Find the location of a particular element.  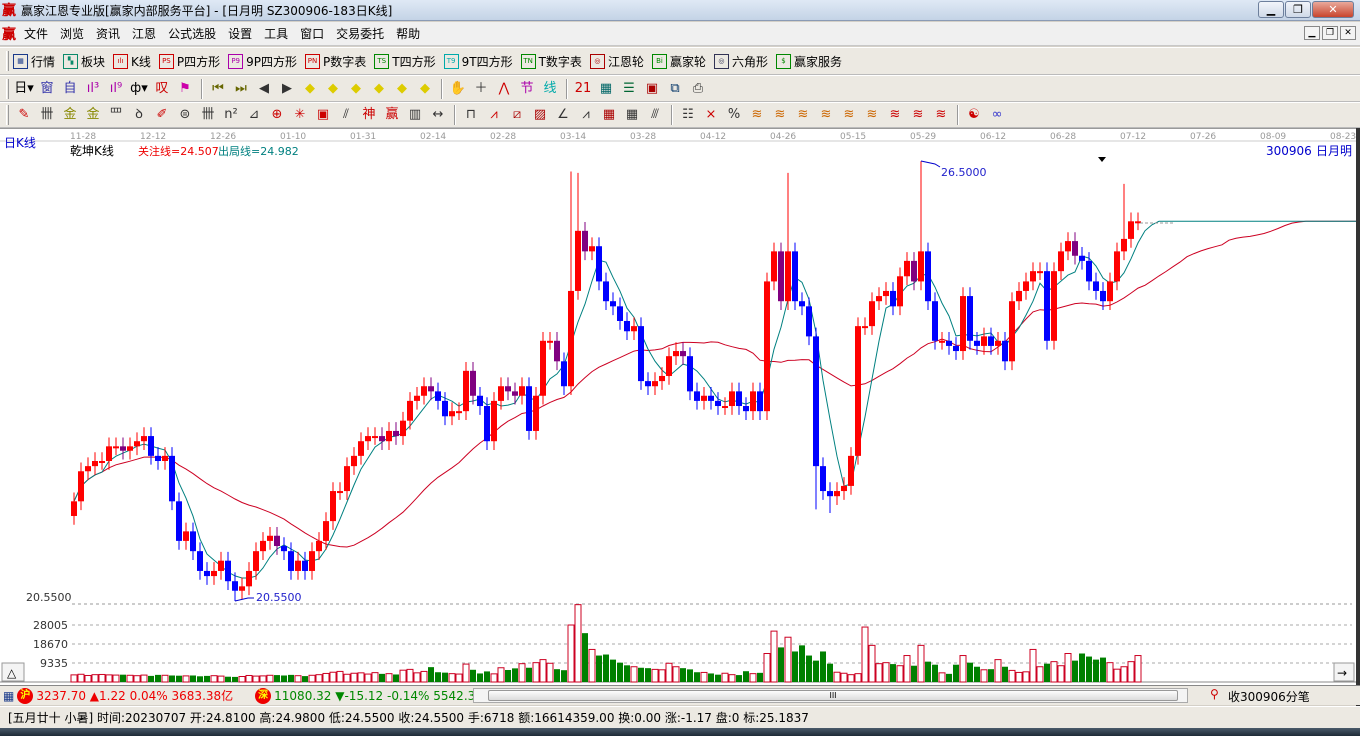

diagonal-icon: 叹 is located at coordinates (162, 89).